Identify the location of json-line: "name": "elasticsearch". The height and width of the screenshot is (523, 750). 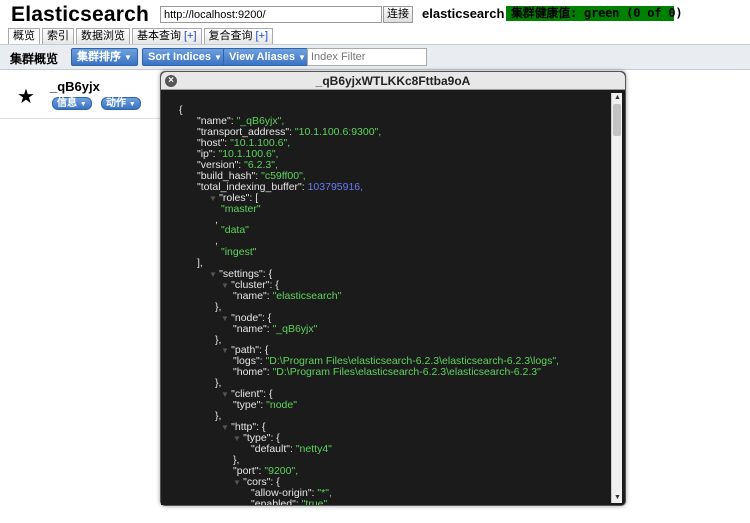
(287, 296).